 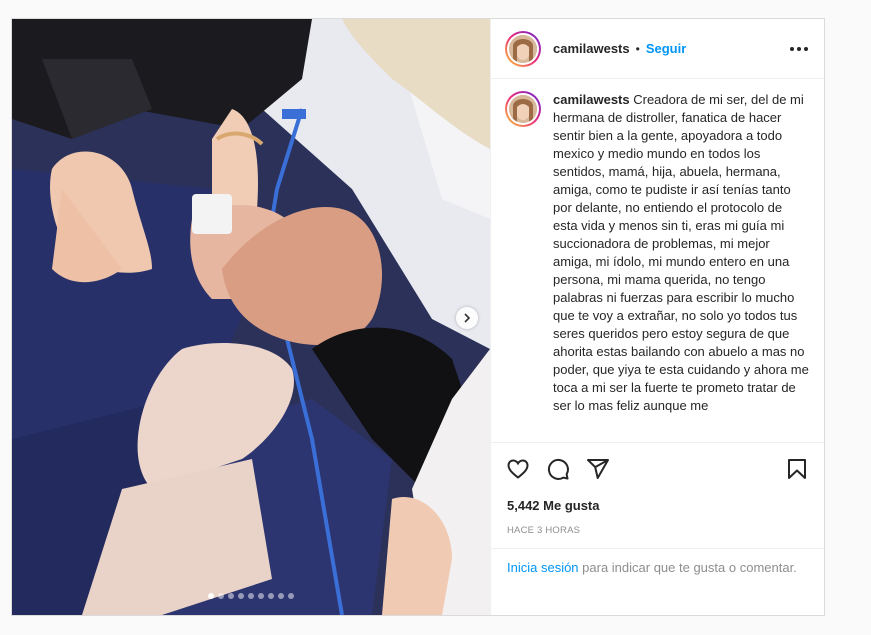 What do you see at coordinates (591, 48) in the screenshot?
I see `header-username: camilawests` at bounding box center [591, 48].